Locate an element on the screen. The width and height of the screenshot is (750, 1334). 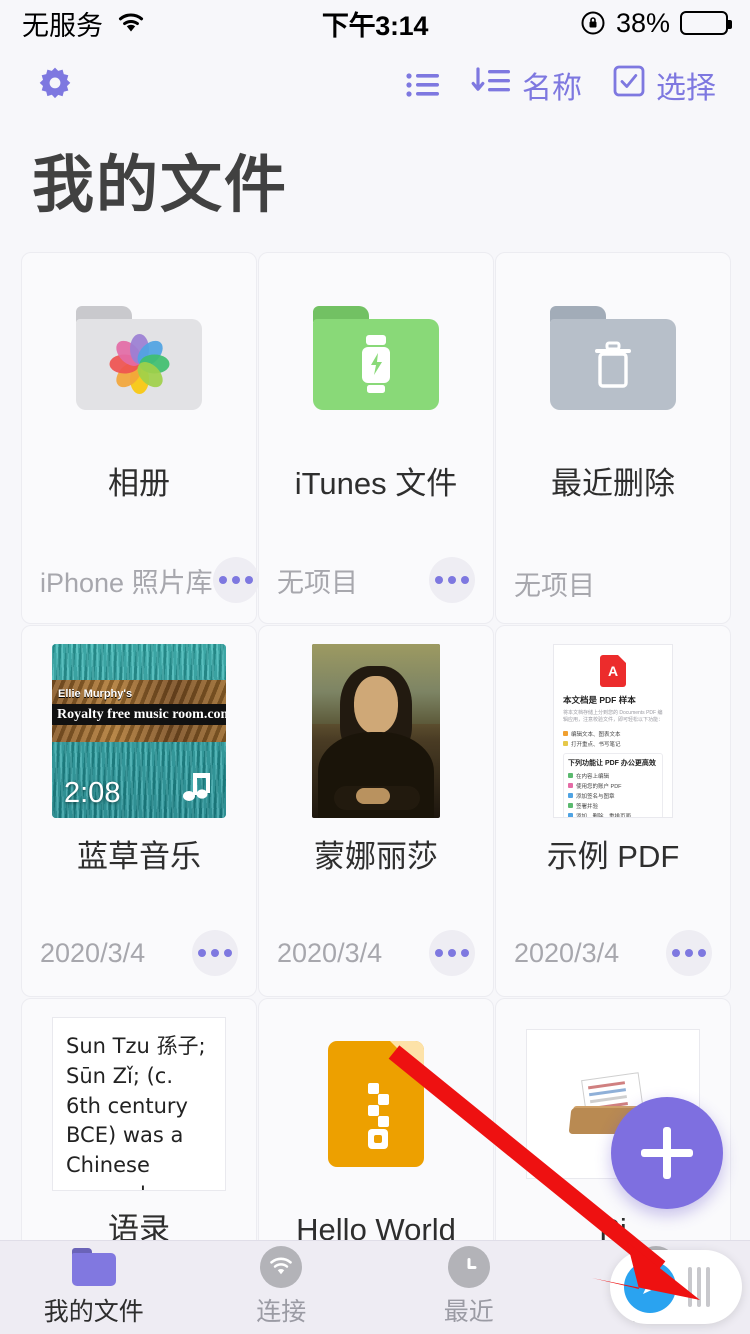
status-bar-right: 38% is located at coordinates (656, 23).